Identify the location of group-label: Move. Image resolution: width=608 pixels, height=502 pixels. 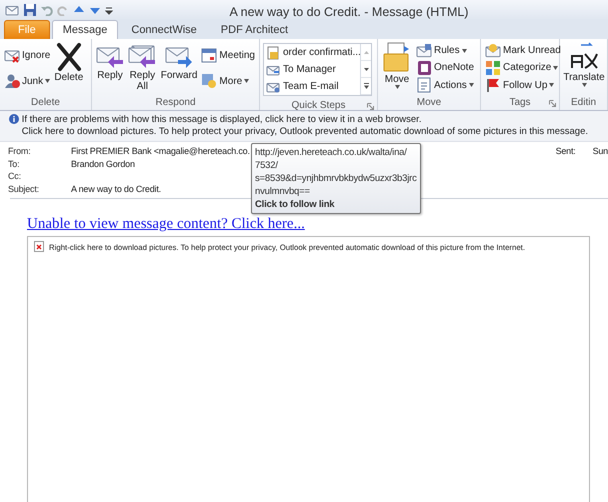
(429, 103).